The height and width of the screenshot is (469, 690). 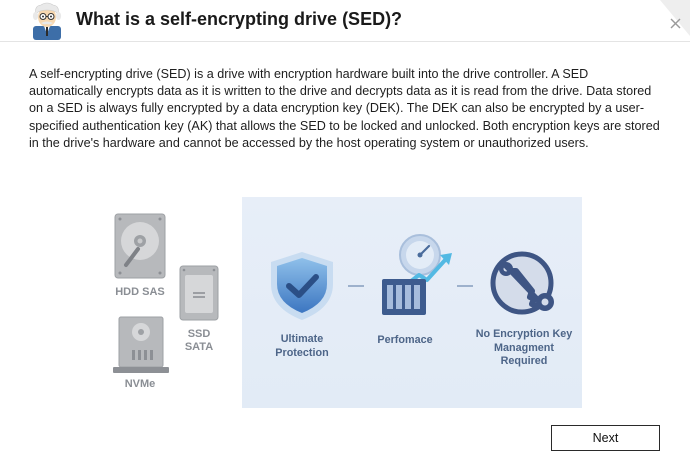 I want to click on assistant-avatar-icon, so click(x=47, y=21).